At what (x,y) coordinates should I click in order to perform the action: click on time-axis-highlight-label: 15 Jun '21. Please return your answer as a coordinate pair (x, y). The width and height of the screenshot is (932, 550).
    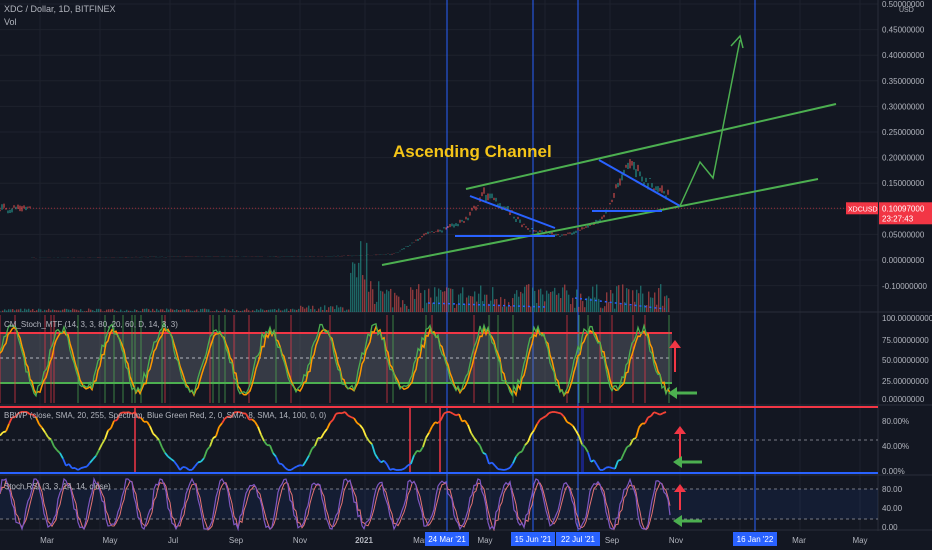
    Looking at the image, I should click on (533, 539).